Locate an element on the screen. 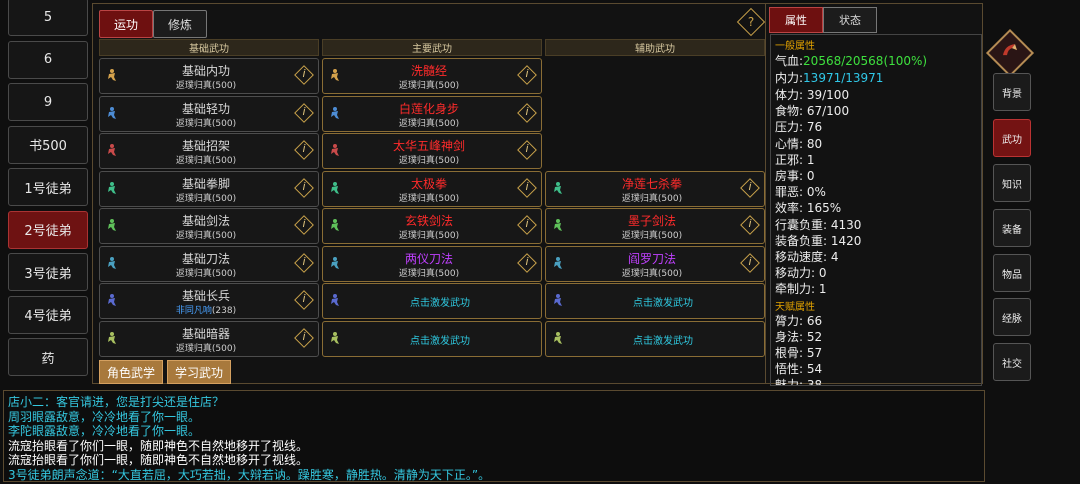  nav-item: 装备 is located at coordinates (1012, 228).